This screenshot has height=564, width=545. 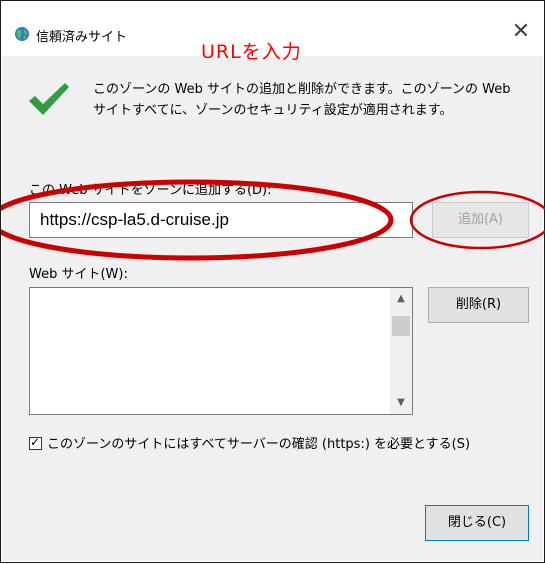 I want to click on url-input: https://csp-la5.d-cruise.jp, so click(x=221, y=220).